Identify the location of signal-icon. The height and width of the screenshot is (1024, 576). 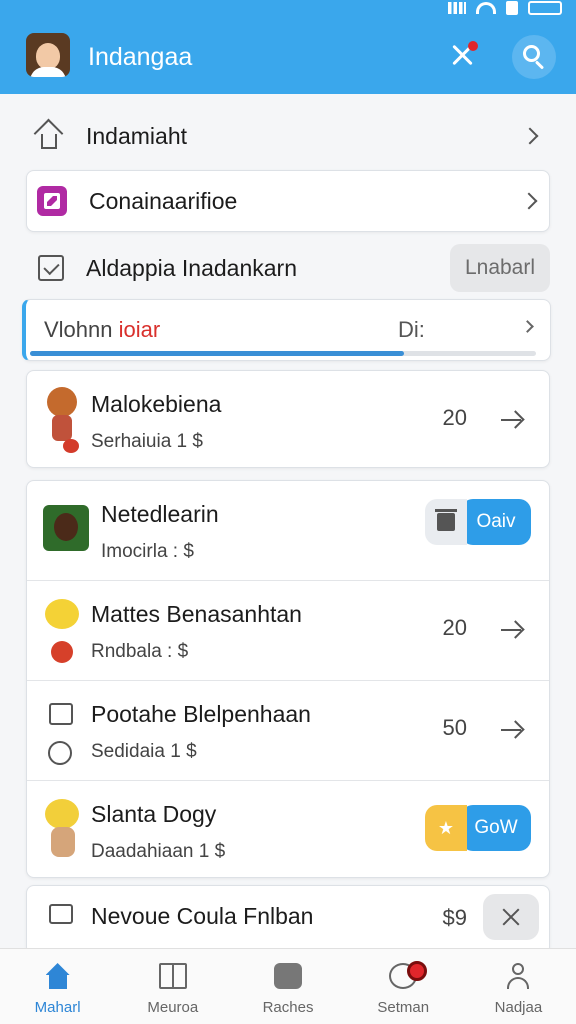
(457, 8).